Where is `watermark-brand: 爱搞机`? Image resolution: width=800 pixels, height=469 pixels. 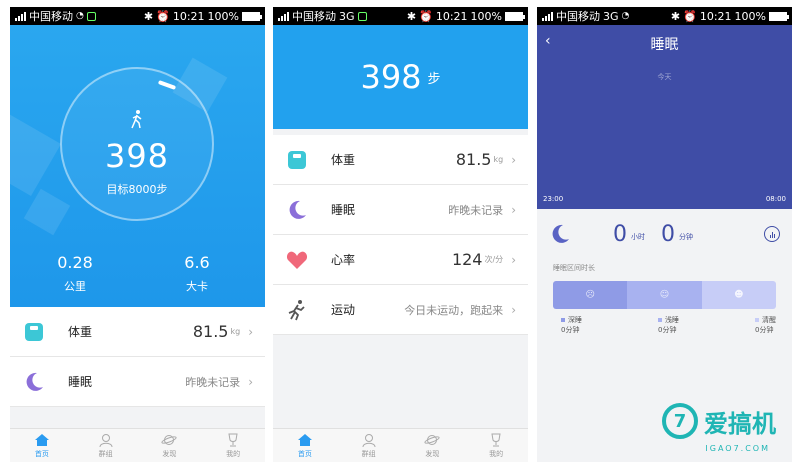
watermark-brand: 爱搞机 is located at coordinates (740, 423).